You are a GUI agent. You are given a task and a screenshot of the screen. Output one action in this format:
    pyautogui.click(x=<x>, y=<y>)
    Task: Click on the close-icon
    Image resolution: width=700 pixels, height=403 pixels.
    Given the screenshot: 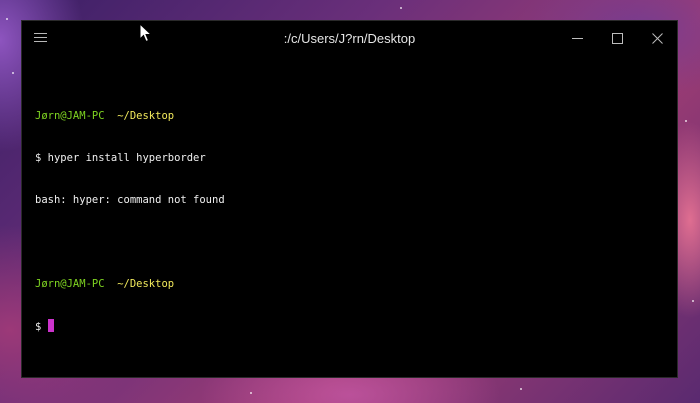 What is the action you would take?
    pyautogui.click(x=657, y=38)
    